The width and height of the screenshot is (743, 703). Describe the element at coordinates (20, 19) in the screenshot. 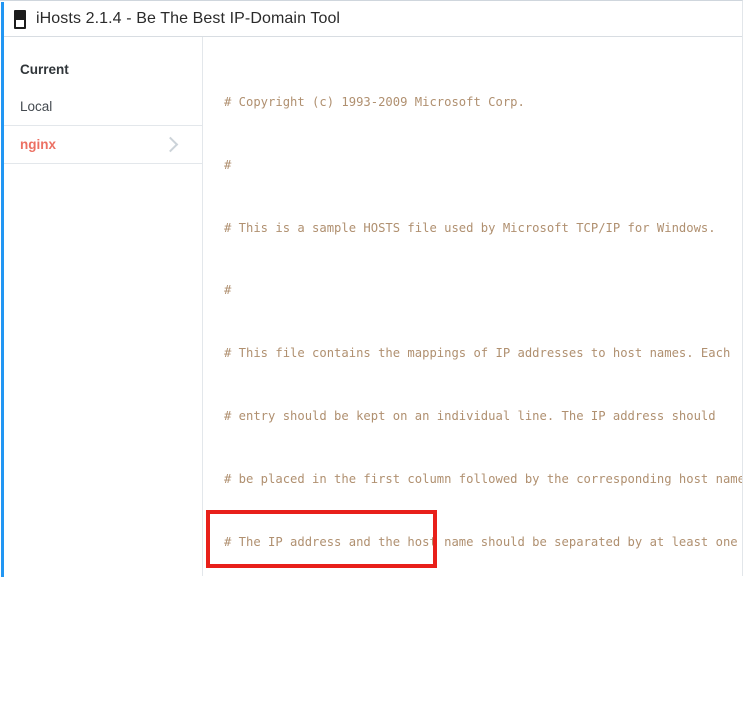

I see `device-icon` at that location.